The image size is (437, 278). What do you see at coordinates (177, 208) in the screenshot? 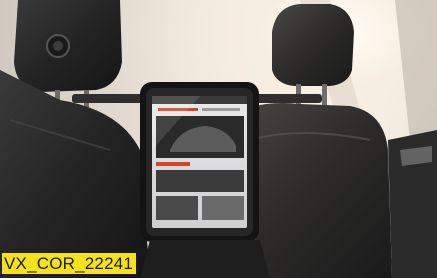
I see `content-tile-left` at bounding box center [177, 208].